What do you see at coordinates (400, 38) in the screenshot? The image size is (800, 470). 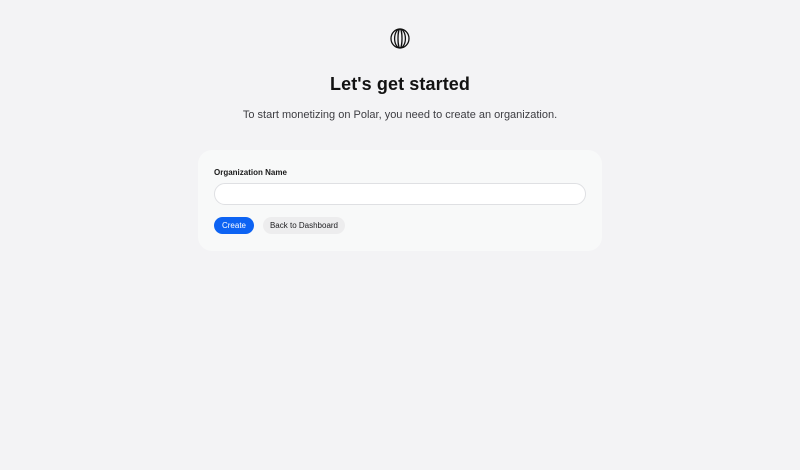 I see `polar-logo-icon` at bounding box center [400, 38].